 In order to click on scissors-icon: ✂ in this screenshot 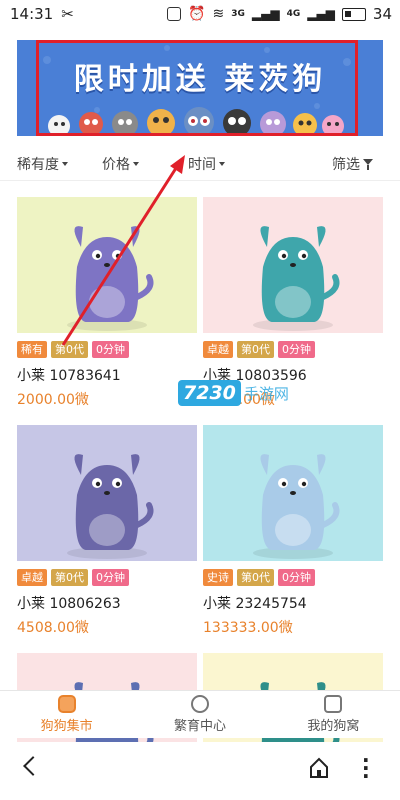, I will do `click(67, 14)`.